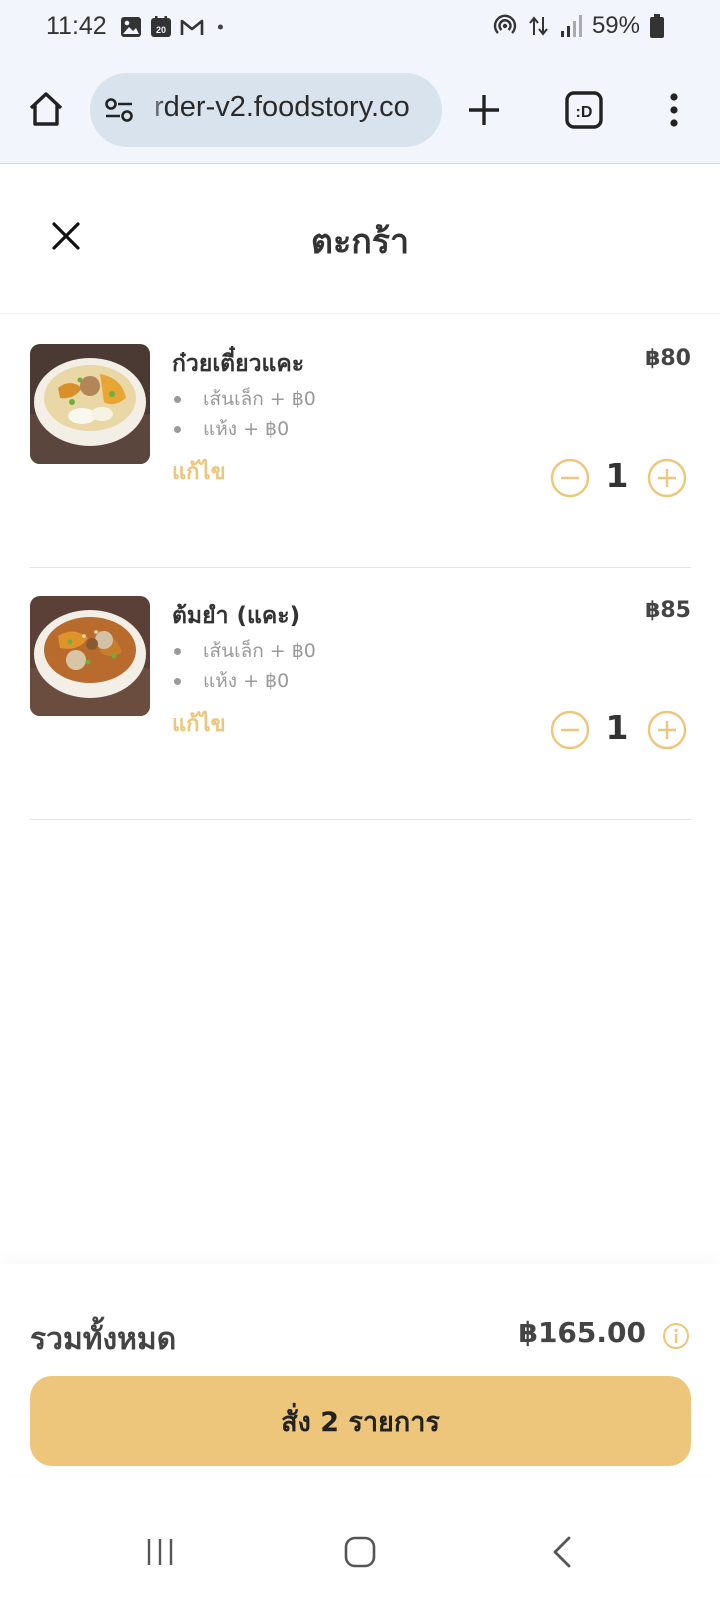 The height and width of the screenshot is (1600, 720). Describe the element at coordinates (175, 27) in the screenshot. I see `notification-icons: 20` at that location.